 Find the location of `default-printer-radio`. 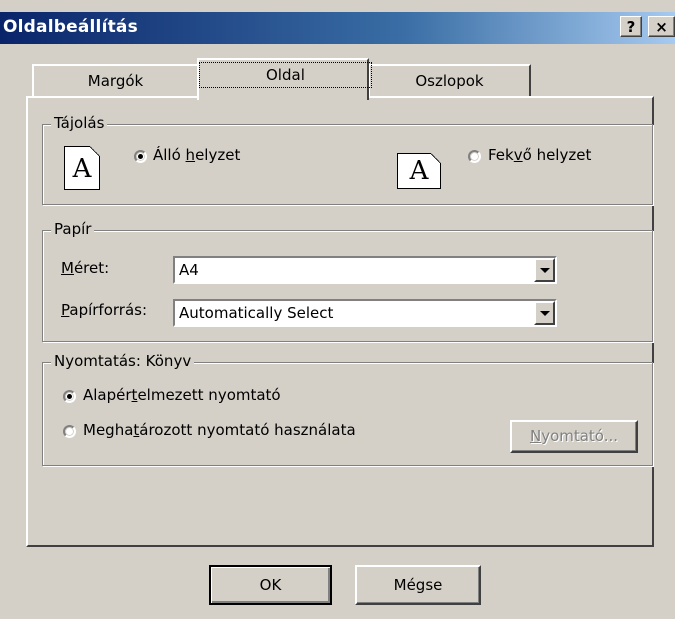

default-printer-radio is located at coordinates (69, 396).